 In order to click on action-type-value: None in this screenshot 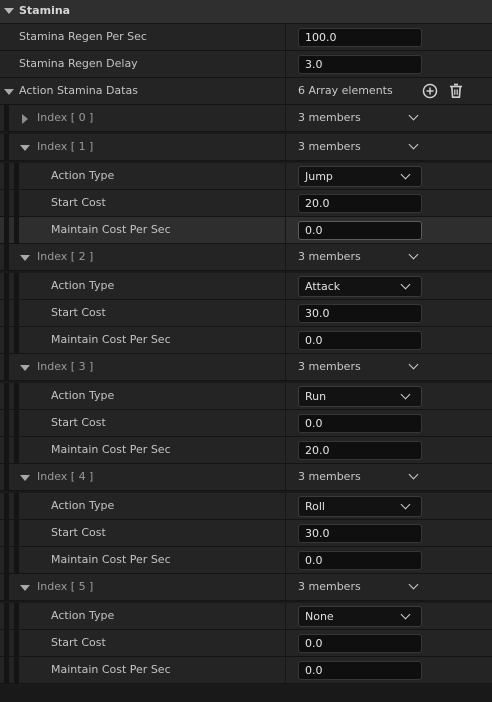, I will do `click(319, 616)`.